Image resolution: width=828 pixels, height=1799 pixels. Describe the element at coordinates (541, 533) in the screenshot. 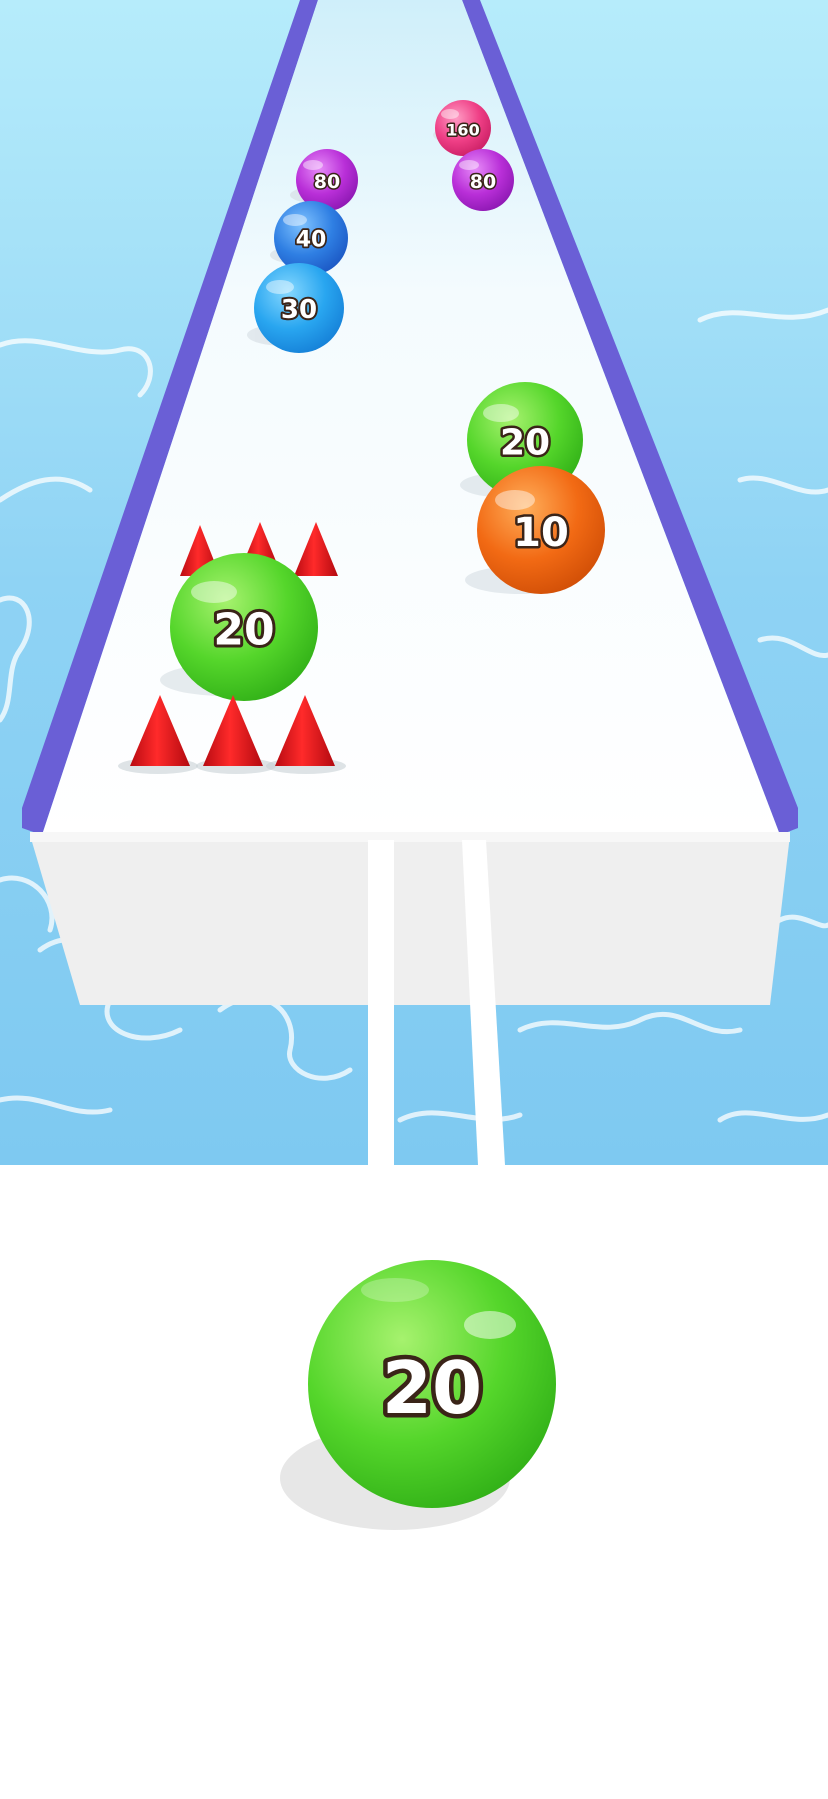

I see `ball-value: 10` at that location.